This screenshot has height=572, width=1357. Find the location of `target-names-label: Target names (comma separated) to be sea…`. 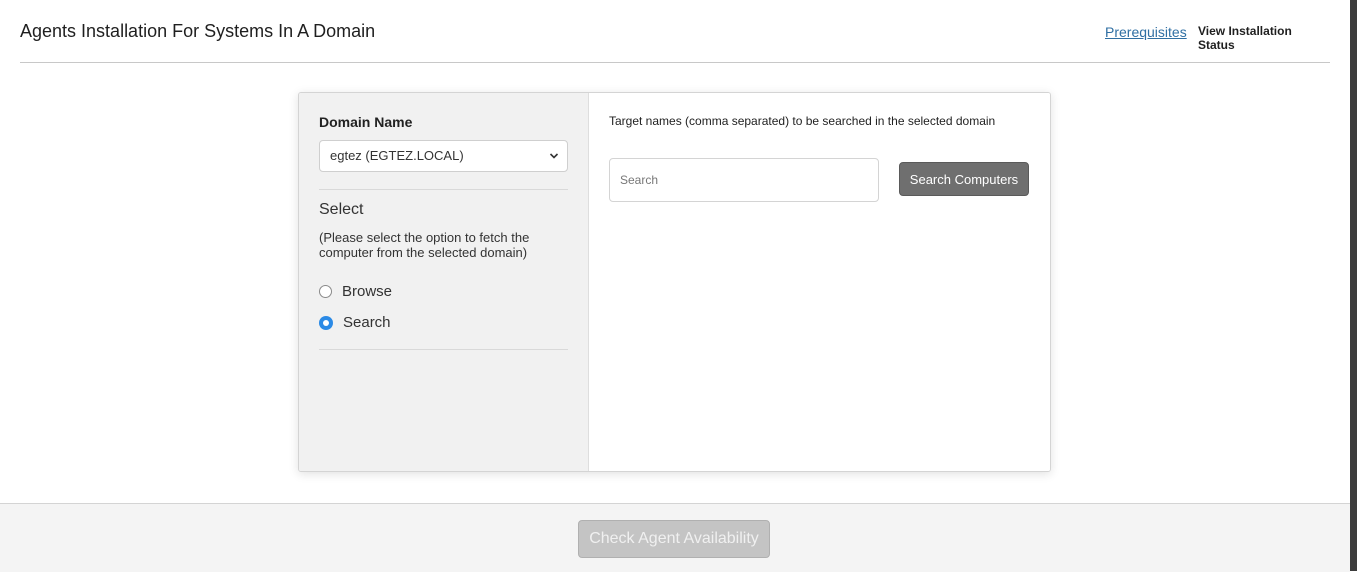

target-names-label: Target names (comma separated) to be sea… is located at coordinates (802, 121).